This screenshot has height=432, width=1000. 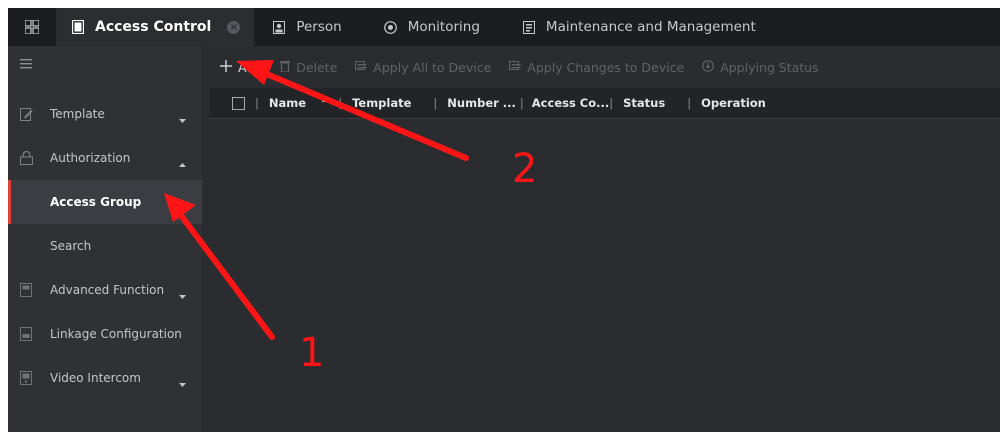 What do you see at coordinates (32, 27) in the screenshot?
I see `apps-grid-icon` at bounding box center [32, 27].